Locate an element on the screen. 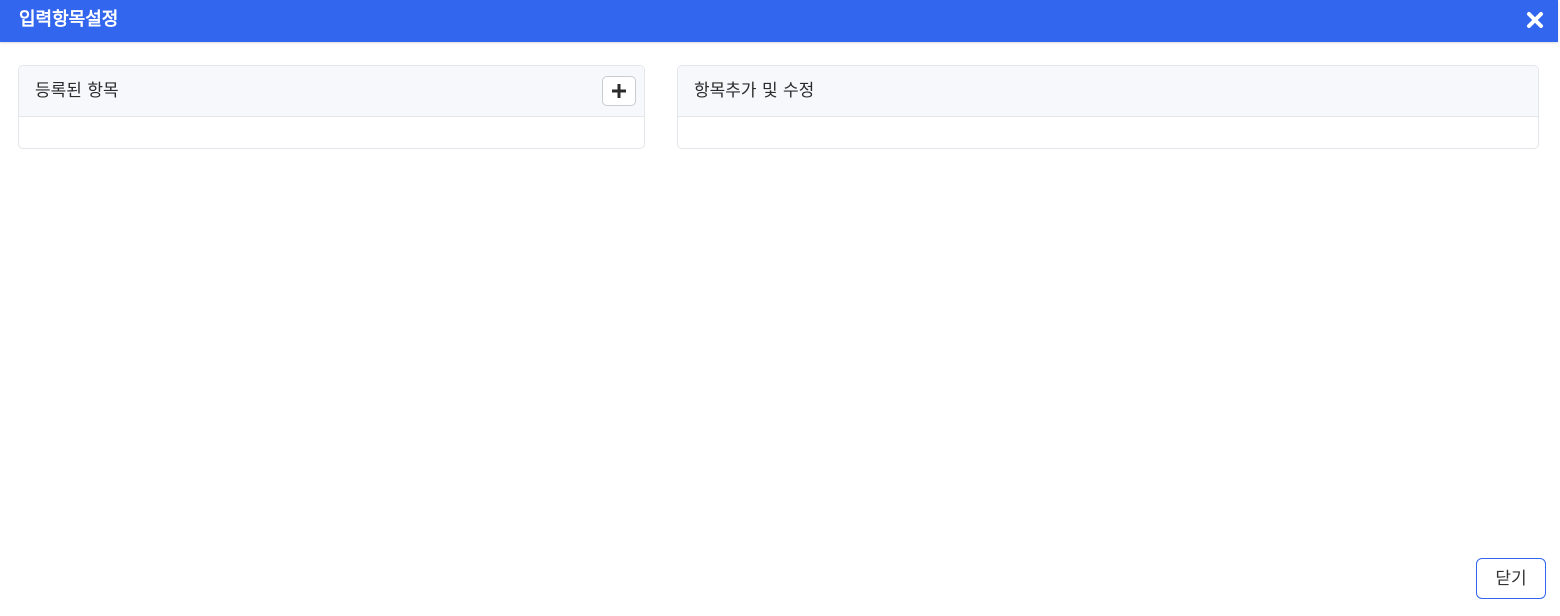 Image resolution: width=1560 pixels, height=616 pixels. dialog-titlebar: 입력항목설정 is located at coordinates (779, 21).